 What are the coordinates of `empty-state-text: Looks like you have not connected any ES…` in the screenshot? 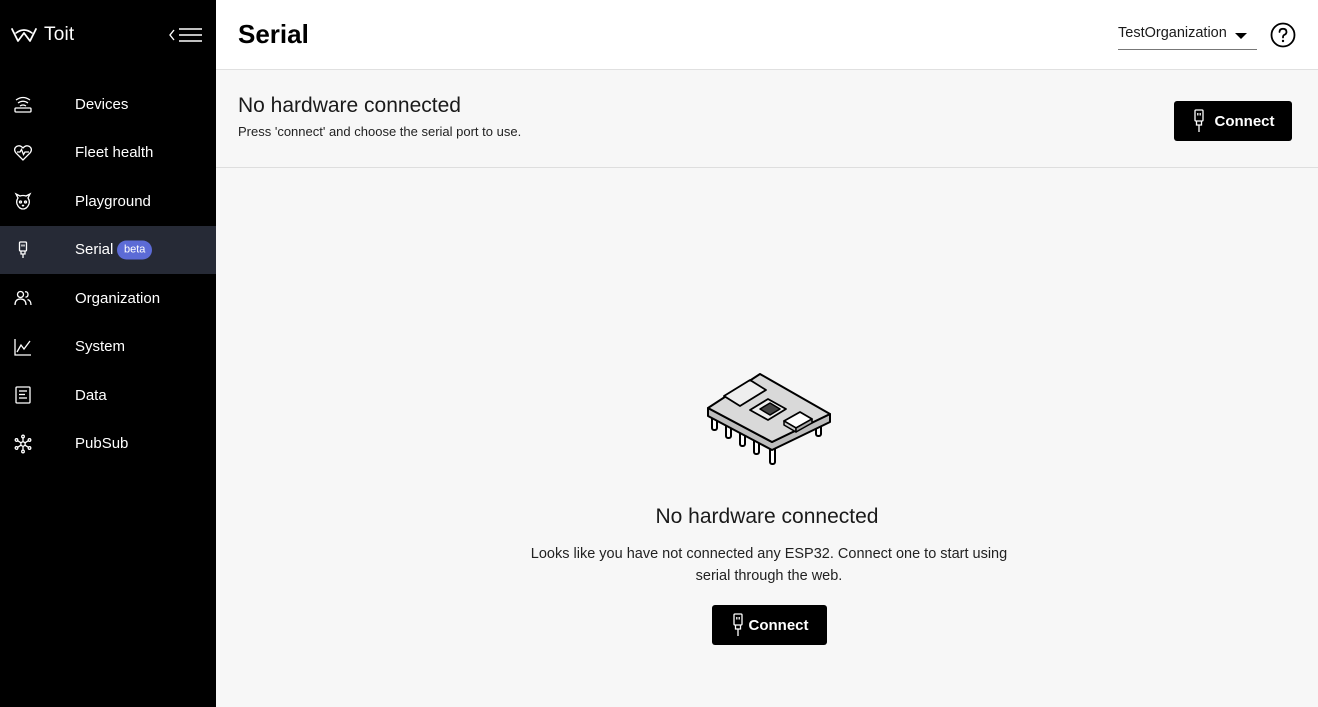 It's located at (769, 565).